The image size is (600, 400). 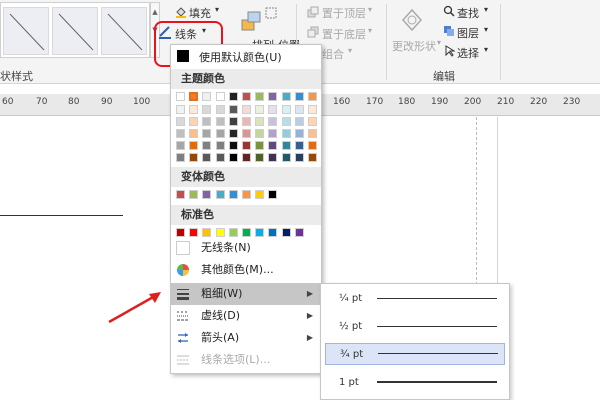 I want to click on weight-option-one: 1 pt, so click(x=415, y=383).